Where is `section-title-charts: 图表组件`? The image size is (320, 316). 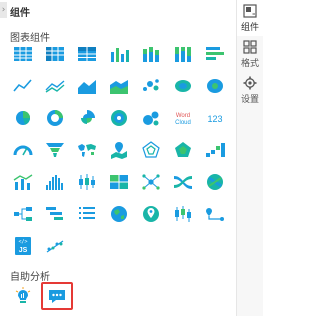
section-title-charts: 图表组件 is located at coordinates (30, 38).